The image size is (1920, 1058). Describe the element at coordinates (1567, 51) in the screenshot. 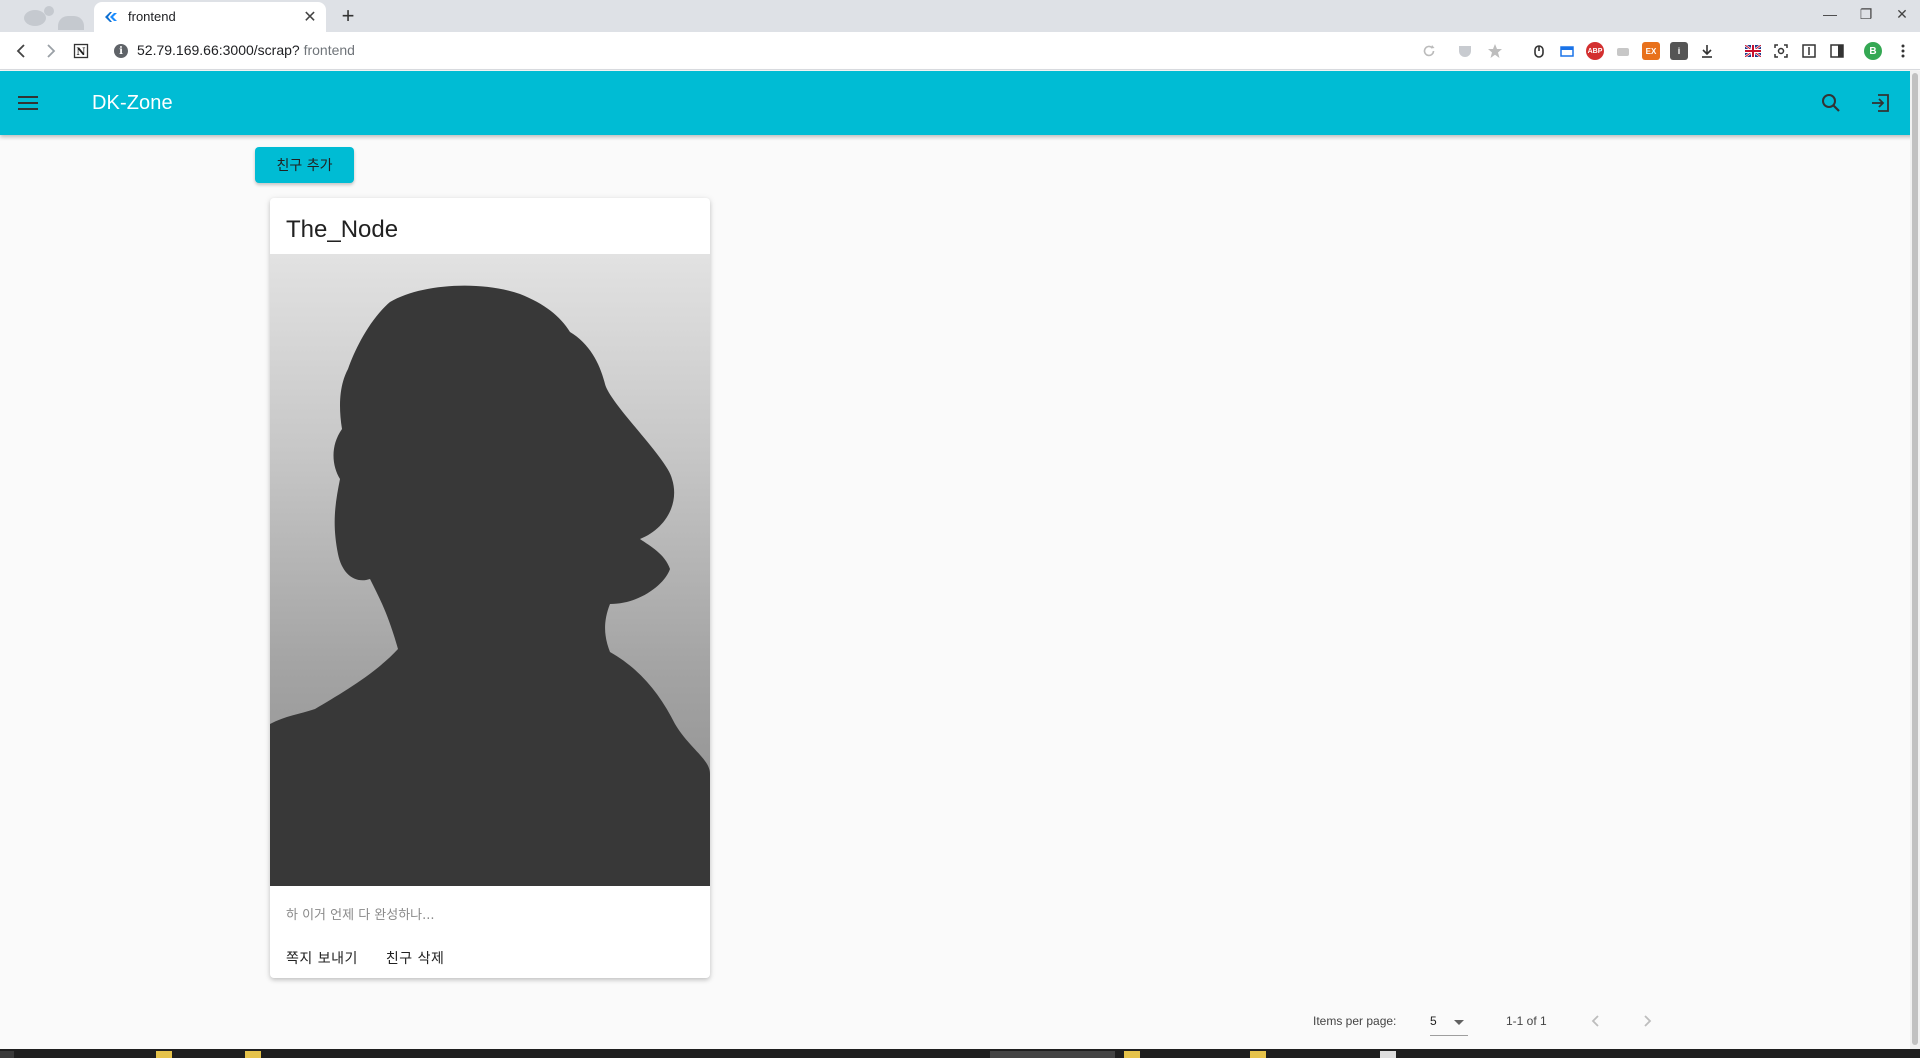

I see `window-extension-icon` at that location.